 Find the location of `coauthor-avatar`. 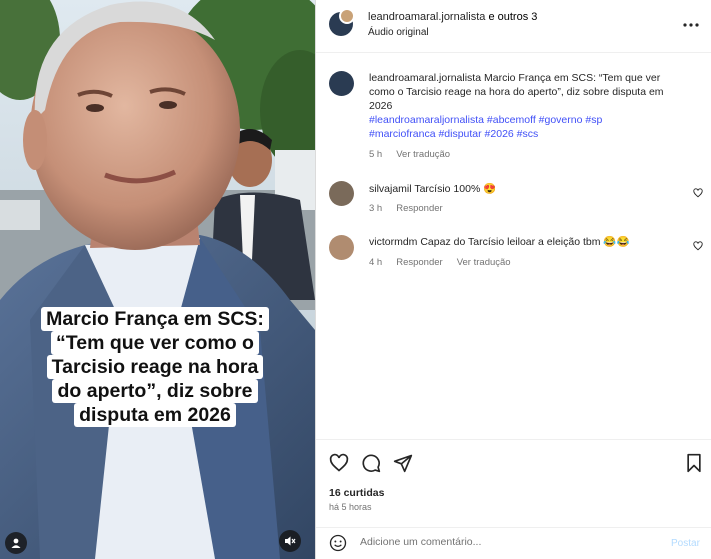

coauthor-avatar is located at coordinates (347, 16).